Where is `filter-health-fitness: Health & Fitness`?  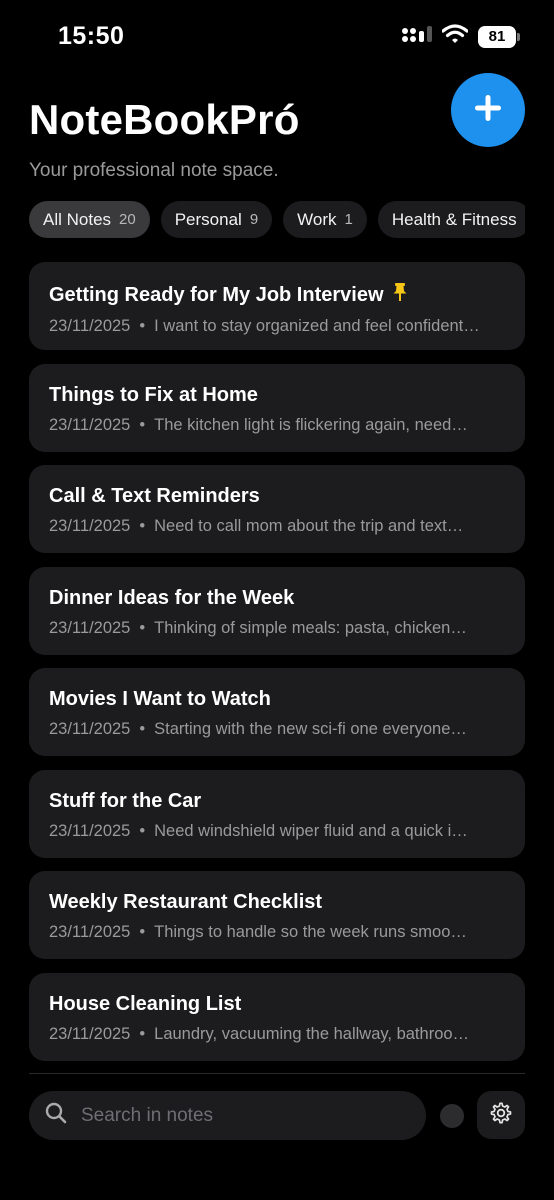
filter-health-fitness: Health & Fitness is located at coordinates (451, 219).